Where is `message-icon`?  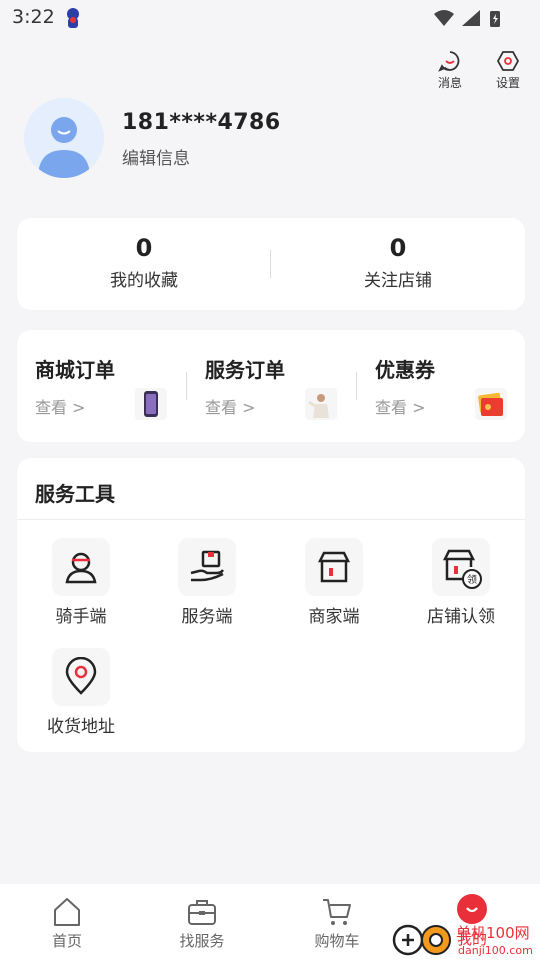
message-icon is located at coordinates (449, 61).